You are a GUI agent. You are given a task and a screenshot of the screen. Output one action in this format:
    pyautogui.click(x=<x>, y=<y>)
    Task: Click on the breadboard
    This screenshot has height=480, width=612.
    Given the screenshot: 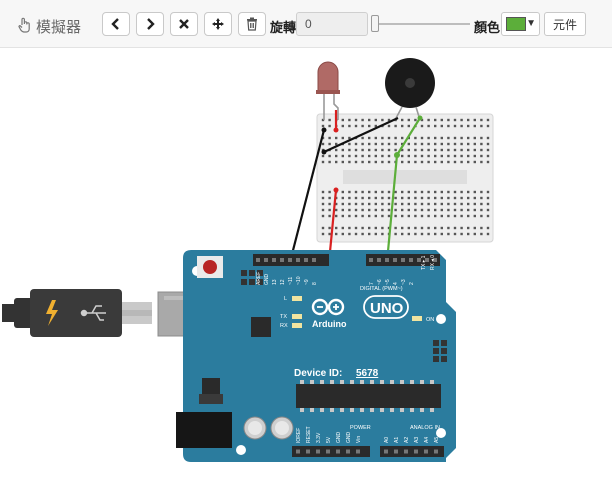 What is the action you would take?
    pyautogui.click(x=405, y=178)
    